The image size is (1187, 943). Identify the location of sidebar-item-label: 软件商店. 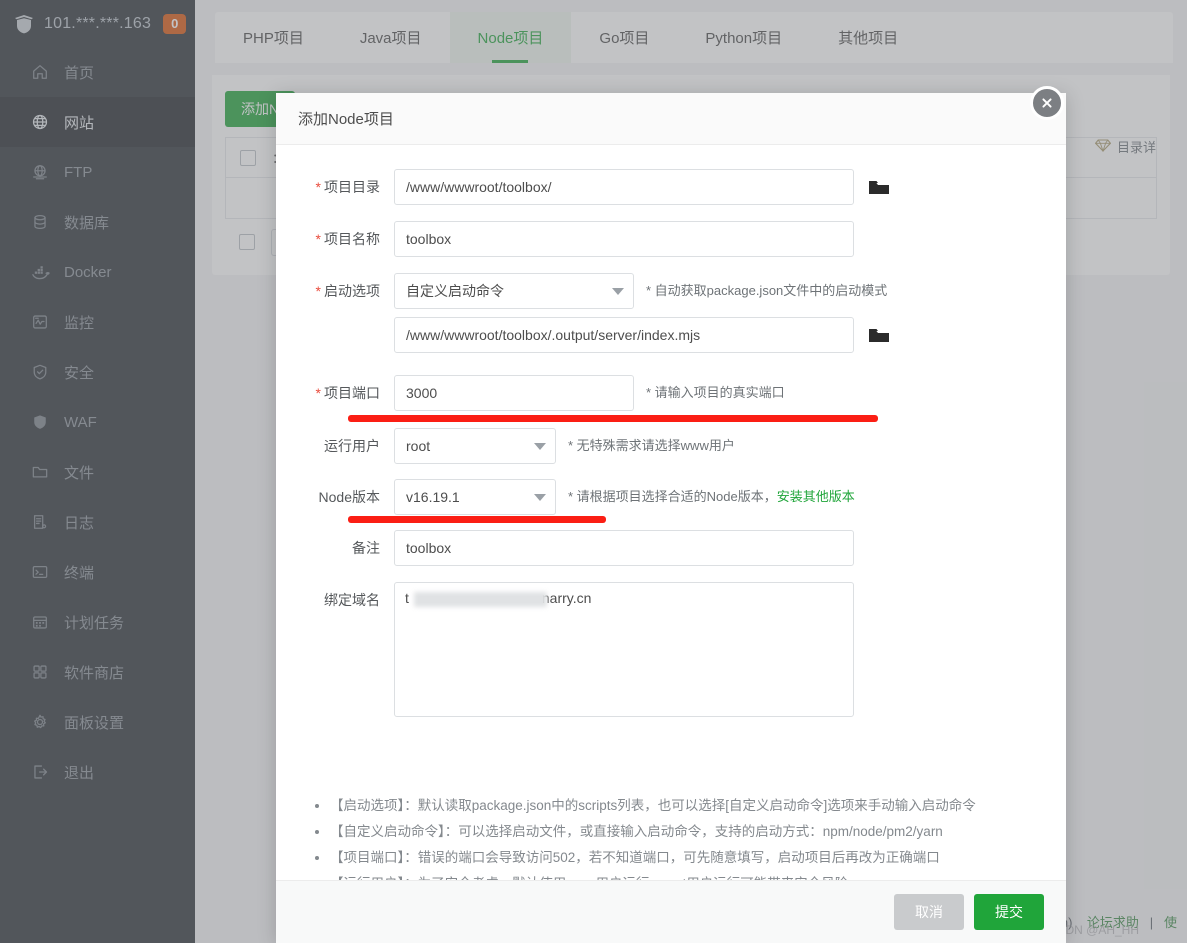
(94, 673).